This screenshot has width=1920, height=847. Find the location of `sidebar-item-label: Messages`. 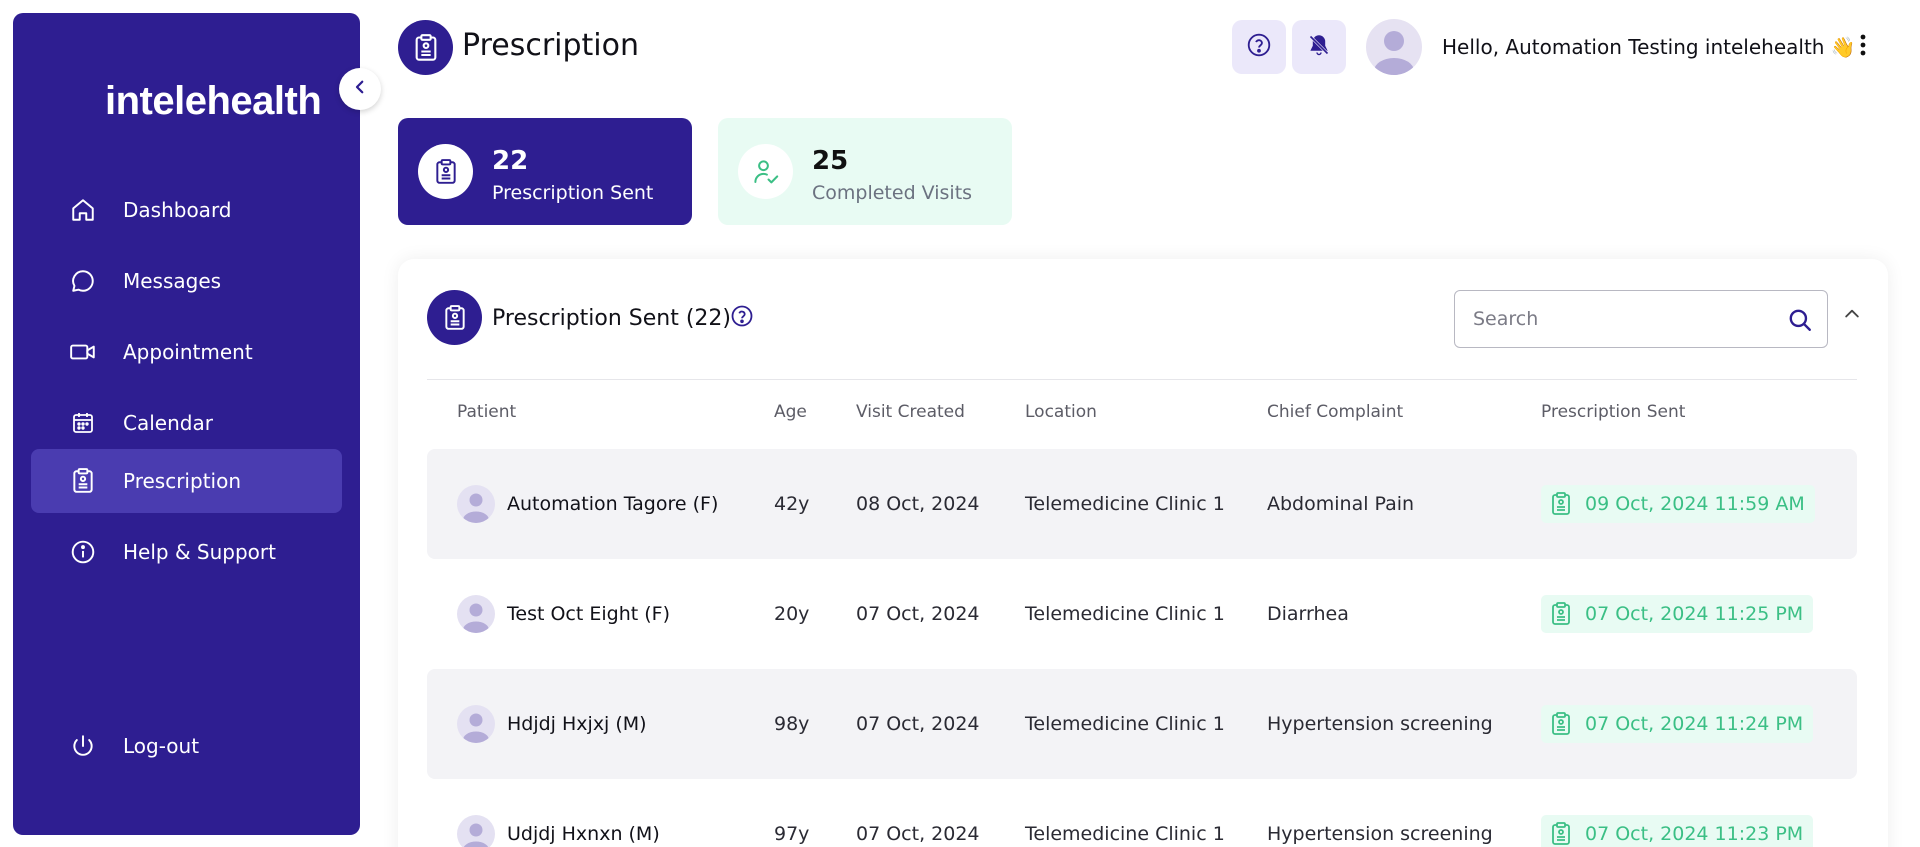

sidebar-item-label: Messages is located at coordinates (172, 281).